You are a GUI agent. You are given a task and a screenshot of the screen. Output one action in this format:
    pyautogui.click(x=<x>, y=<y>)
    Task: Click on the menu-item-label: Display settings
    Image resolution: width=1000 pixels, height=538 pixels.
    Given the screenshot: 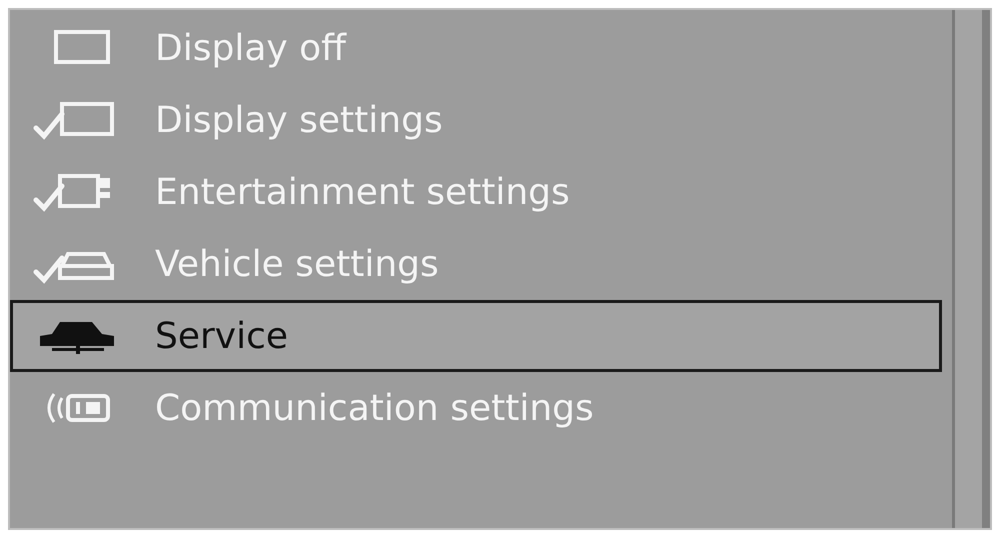 What is the action you would take?
    pyautogui.click(x=299, y=120)
    